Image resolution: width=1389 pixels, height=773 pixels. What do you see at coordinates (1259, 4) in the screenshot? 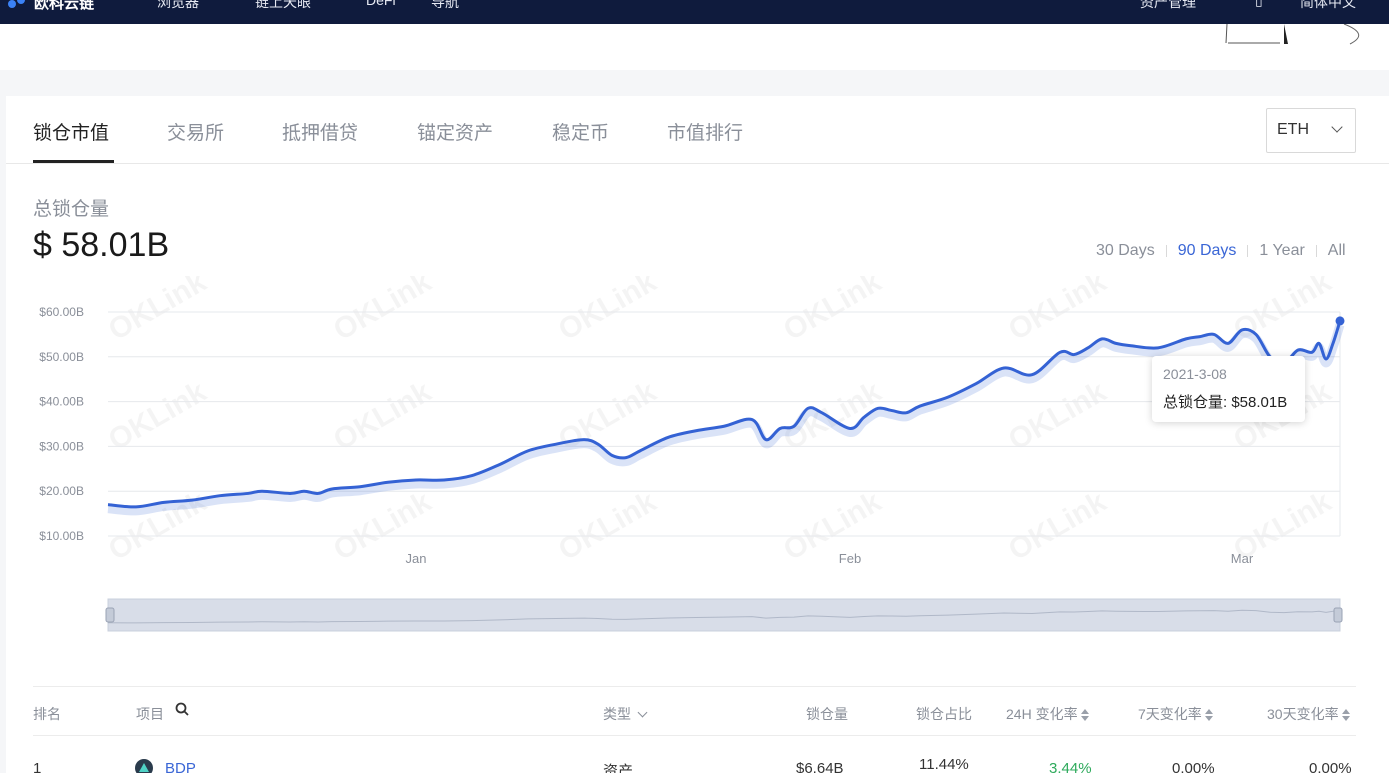
I see `device-icon: ▯` at bounding box center [1259, 4].